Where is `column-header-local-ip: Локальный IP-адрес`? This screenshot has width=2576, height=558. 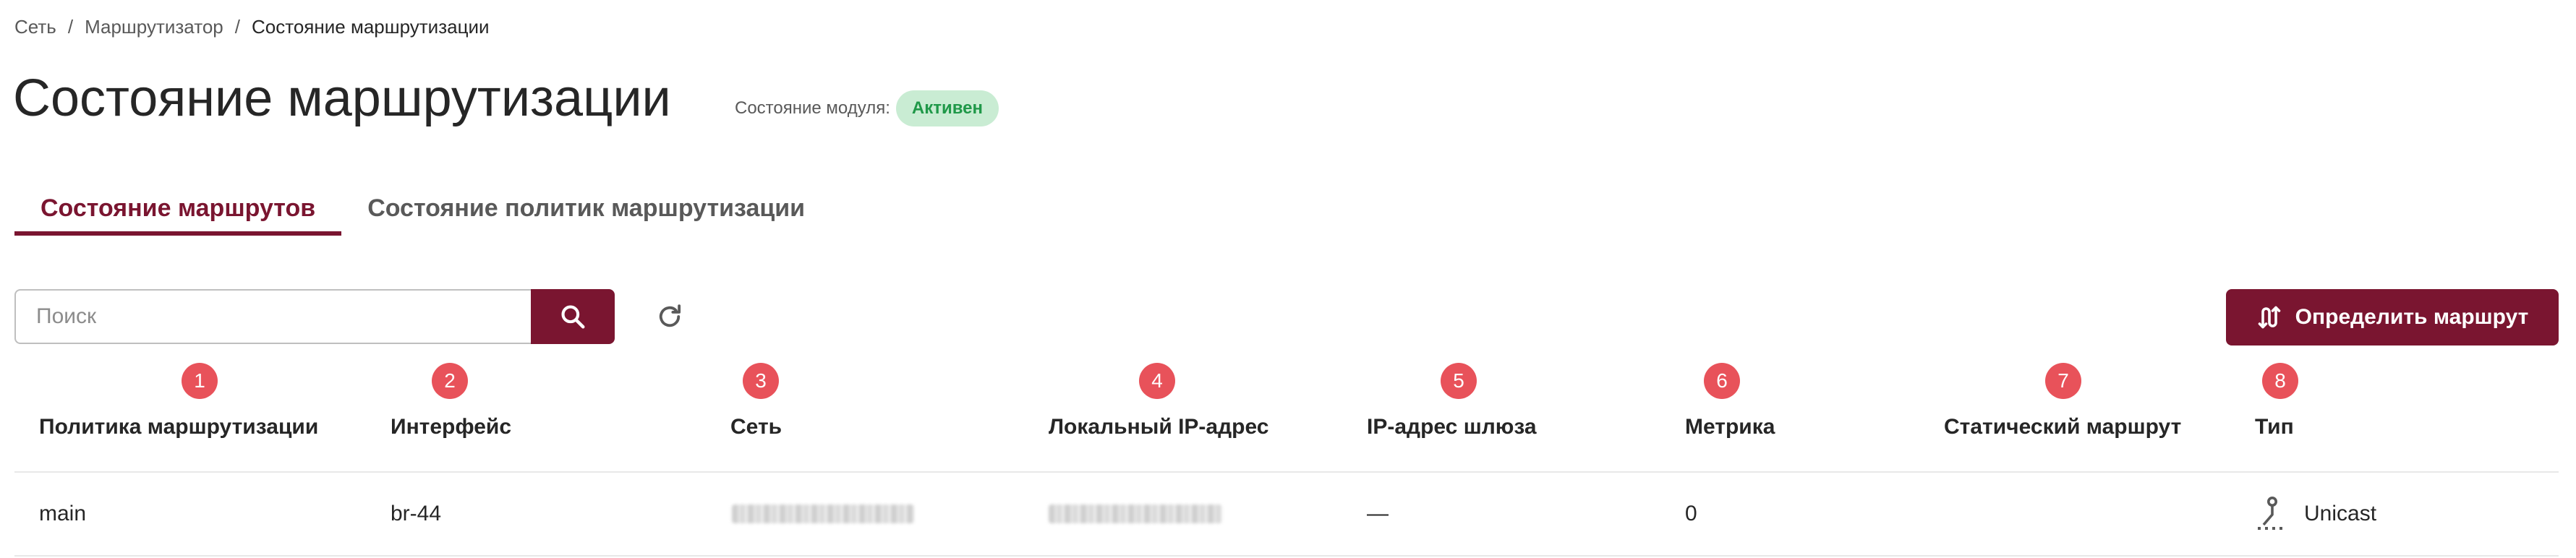
column-header-local-ip: Локальный IP-адрес is located at coordinates (1158, 427).